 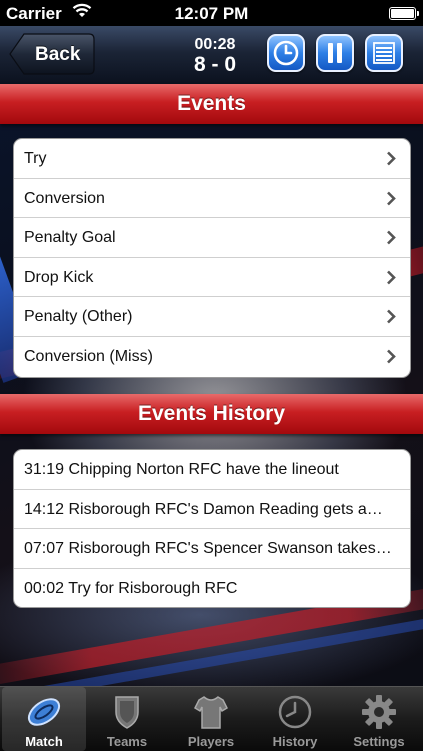 I want to click on event-item-conversion: Conversion, so click(x=212, y=198).